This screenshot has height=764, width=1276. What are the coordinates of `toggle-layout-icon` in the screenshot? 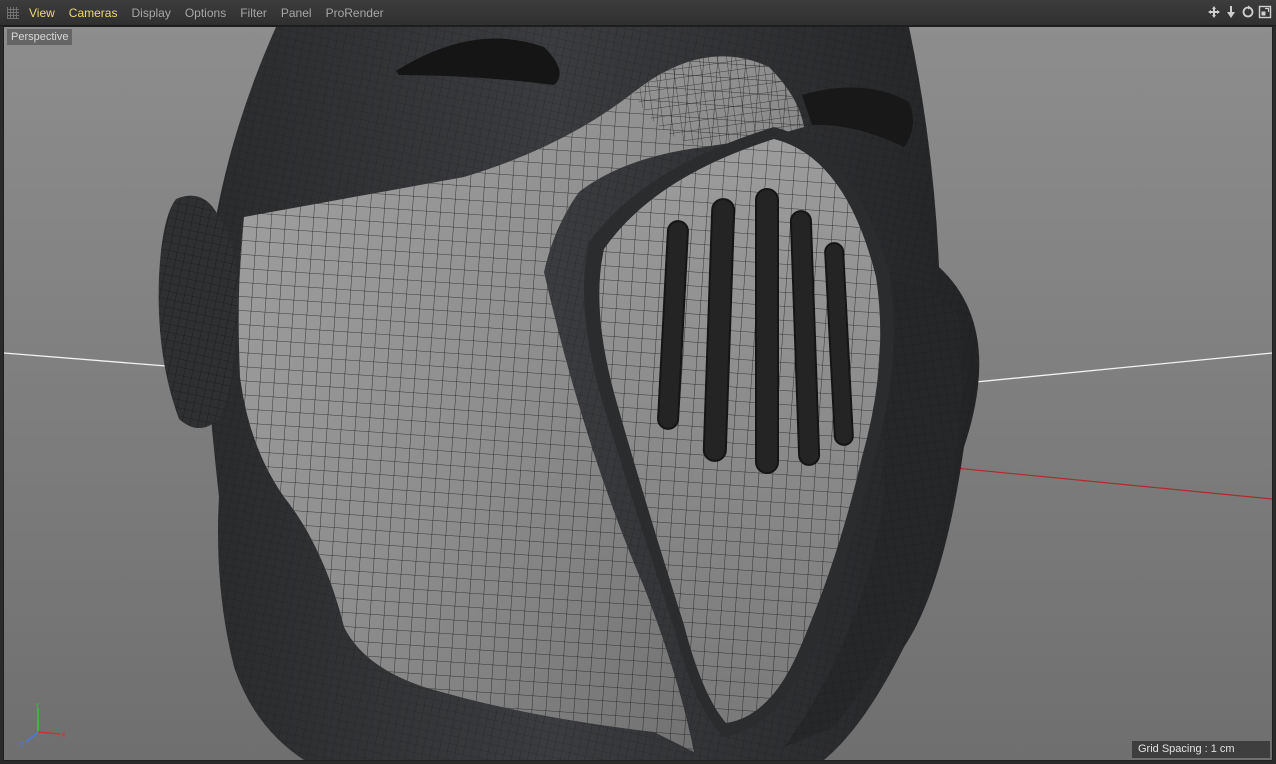 It's located at (1265, 12).